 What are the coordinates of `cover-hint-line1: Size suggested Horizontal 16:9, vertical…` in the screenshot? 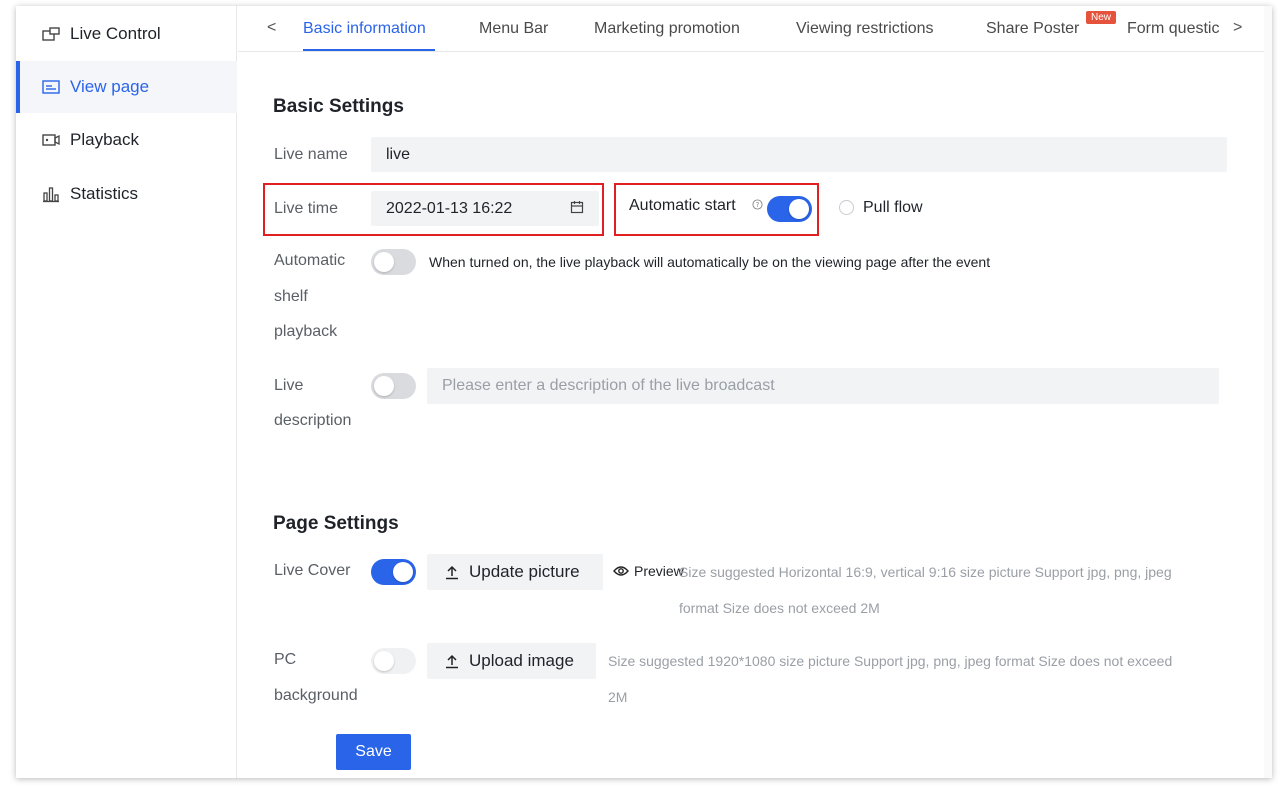 It's located at (925, 572).